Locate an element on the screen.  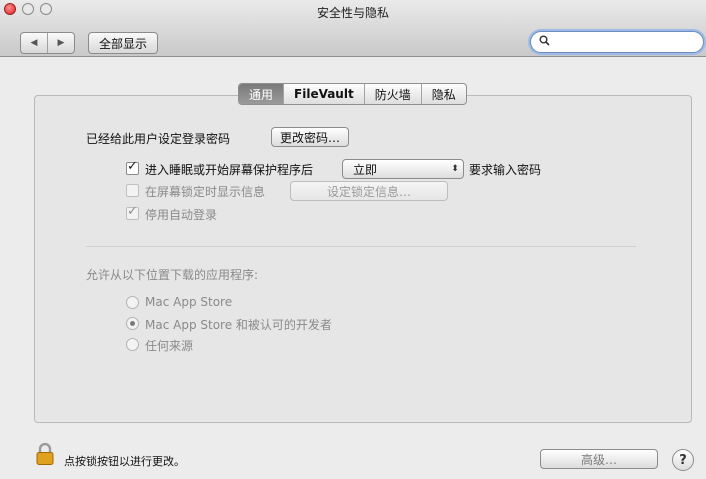
password-set-label: 已经给此用户设定登录密码 is located at coordinates (158, 139).